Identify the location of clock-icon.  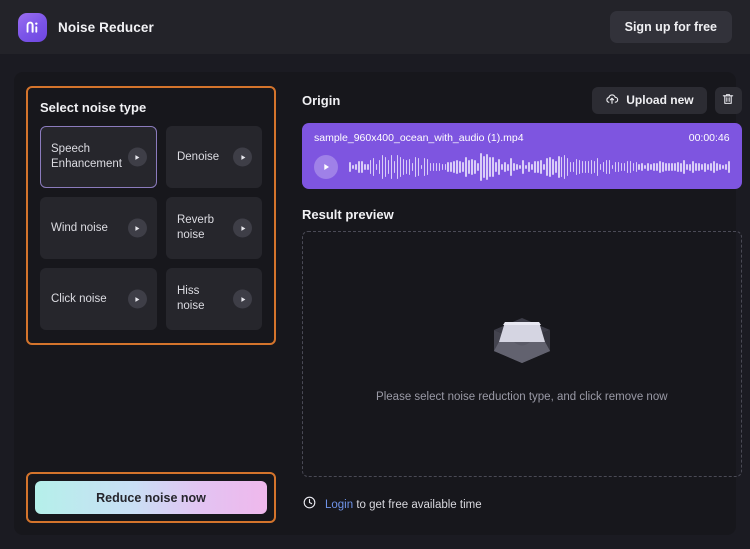
(309, 505).